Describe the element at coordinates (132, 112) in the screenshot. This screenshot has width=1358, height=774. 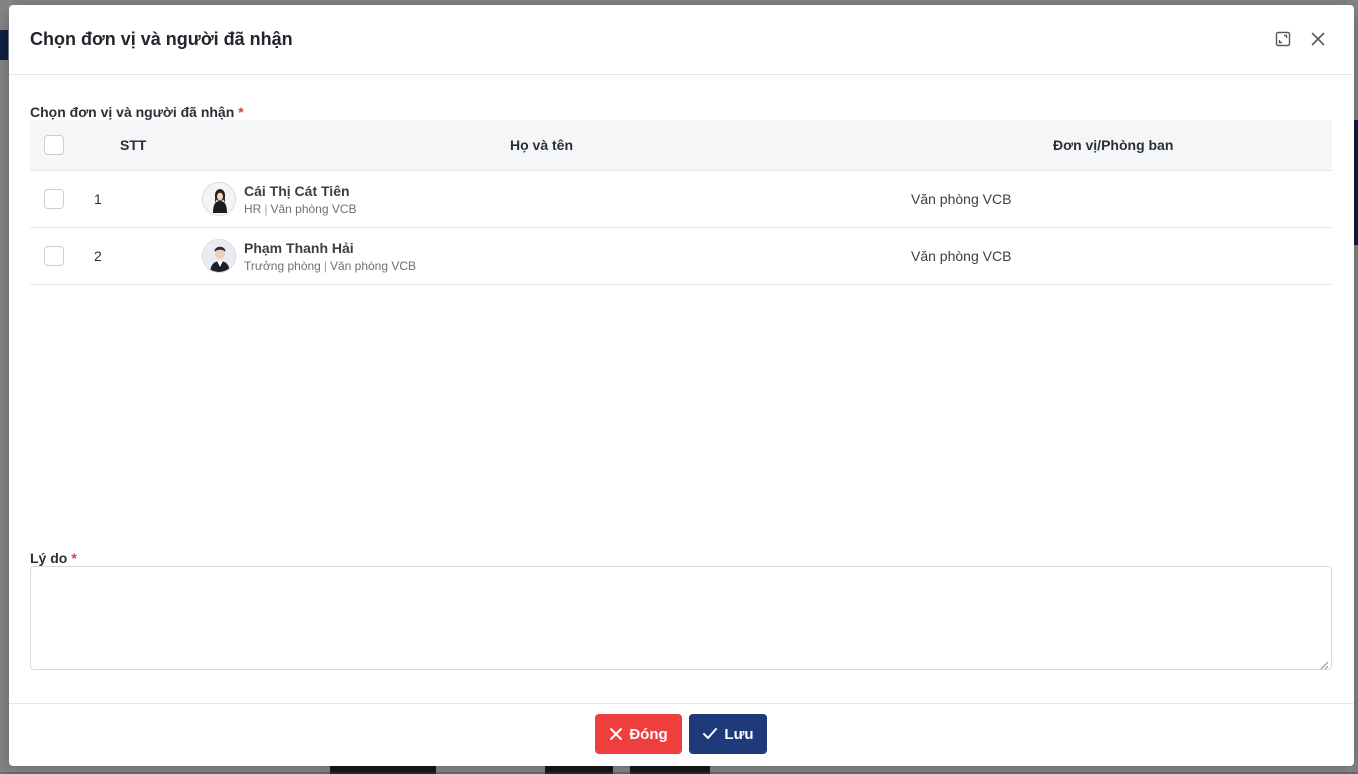
I see `recipients-label-text: Chọn đơn vị và người đã nhận` at that location.